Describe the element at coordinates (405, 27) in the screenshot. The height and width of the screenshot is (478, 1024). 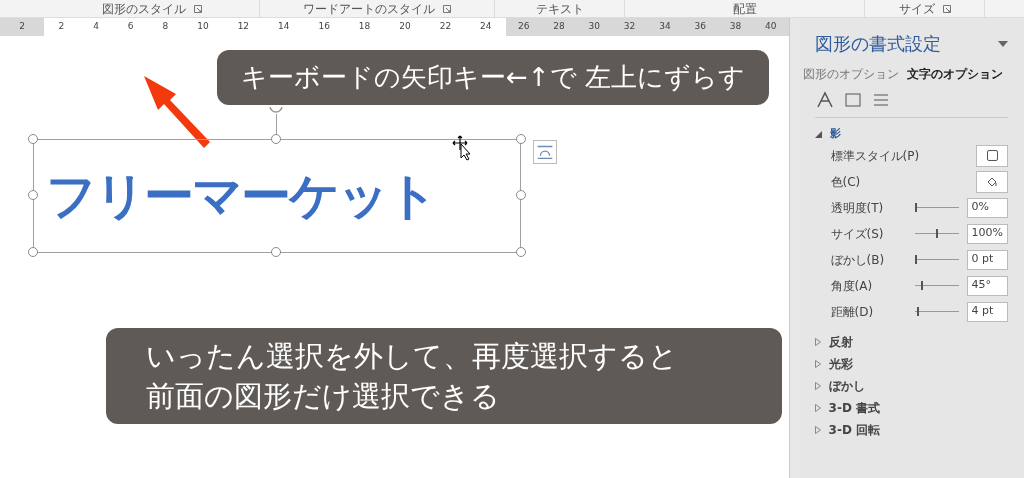
I see `ruler-number: 20` at that location.